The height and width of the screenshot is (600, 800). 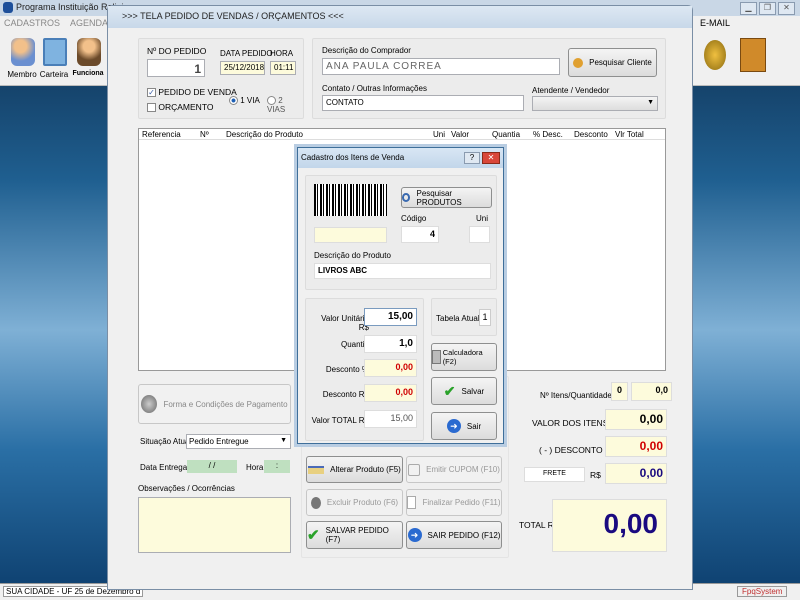 What do you see at coordinates (161, 134) in the screenshot?
I see `col-referencia: Referencia` at bounding box center [161, 134].